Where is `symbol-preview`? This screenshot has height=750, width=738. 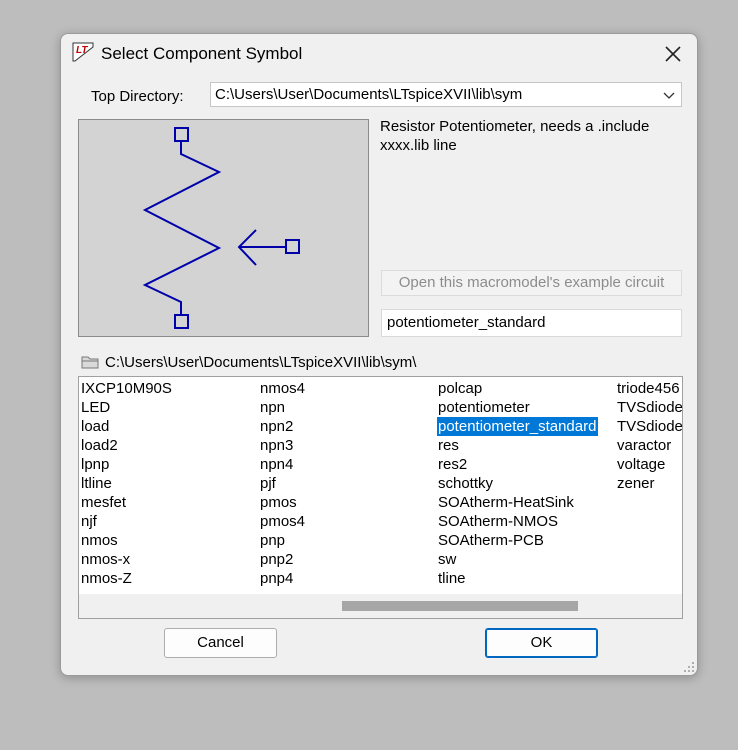
symbol-preview is located at coordinates (223, 228).